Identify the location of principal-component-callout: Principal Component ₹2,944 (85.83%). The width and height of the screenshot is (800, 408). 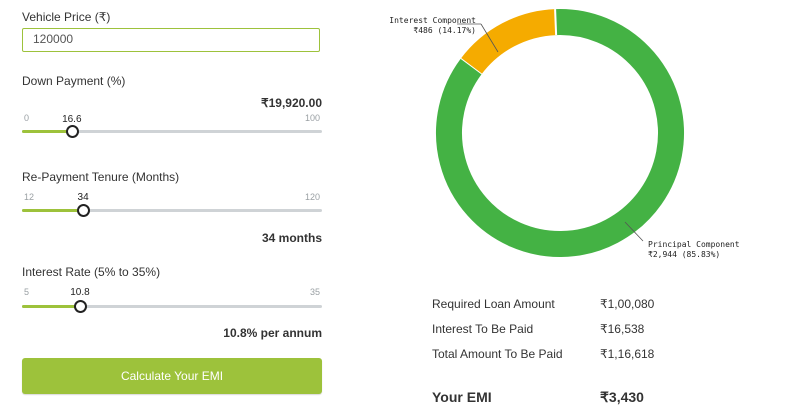
(694, 250).